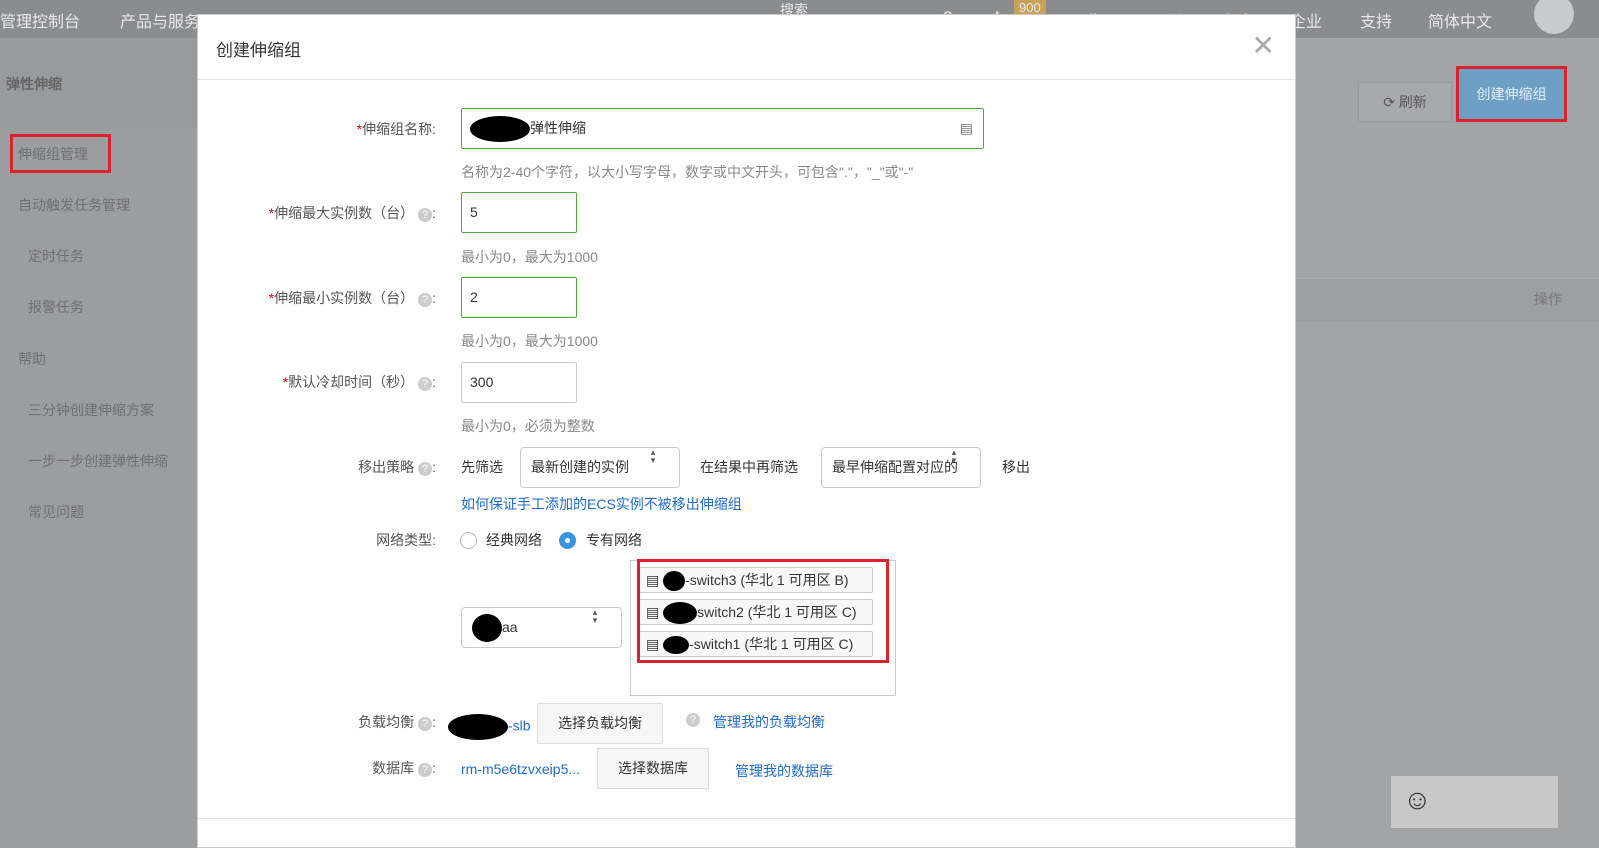  What do you see at coordinates (352, 213) in the screenshot?
I see `max-label: *伸缩最大实例数（台）?:` at bounding box center [352, 213].